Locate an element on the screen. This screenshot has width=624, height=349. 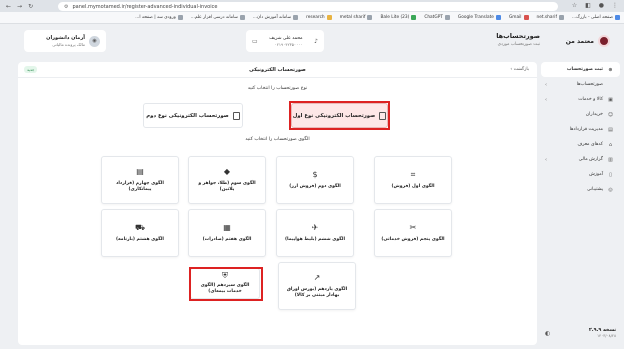
plane-icon: ✈ is located at coordinates (315, 227).